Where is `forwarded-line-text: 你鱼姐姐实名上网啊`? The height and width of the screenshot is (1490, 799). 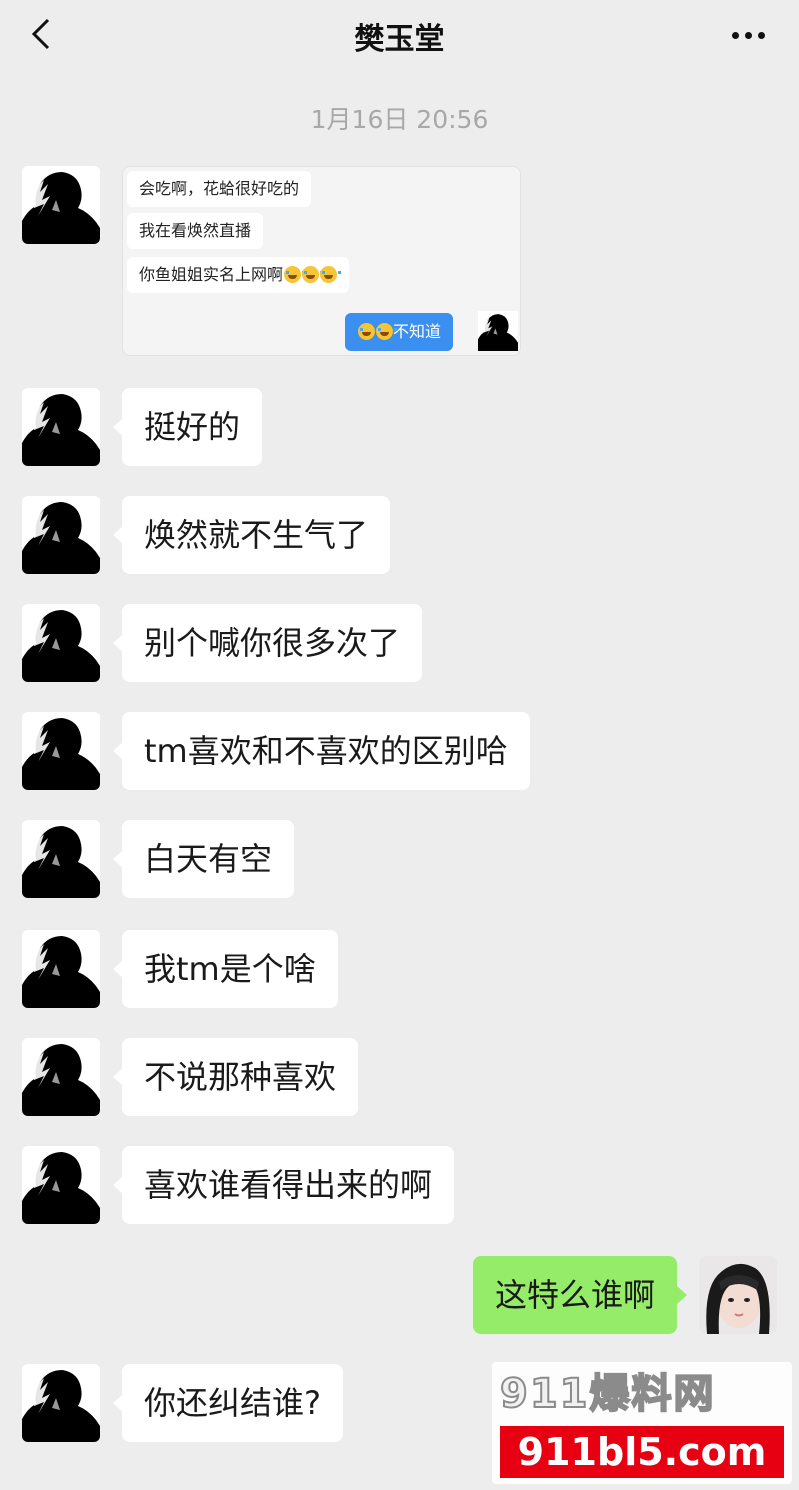
forwarded-line-text: 你鱼姐姐实名上网啊 is located at coordinates (211, 274).